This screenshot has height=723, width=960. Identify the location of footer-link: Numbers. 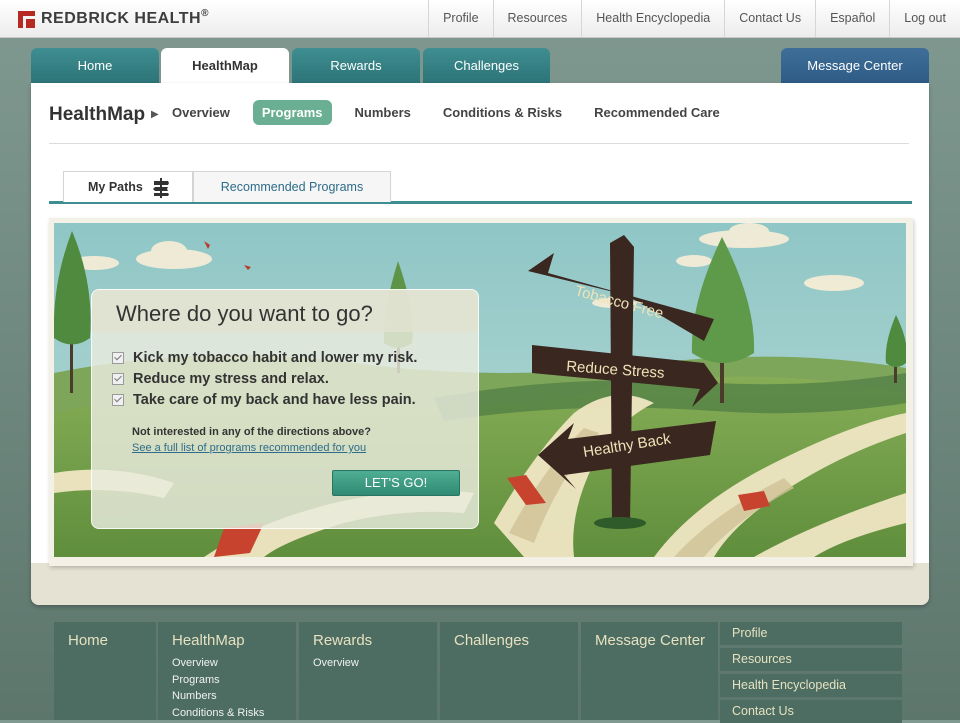
(194, 696).